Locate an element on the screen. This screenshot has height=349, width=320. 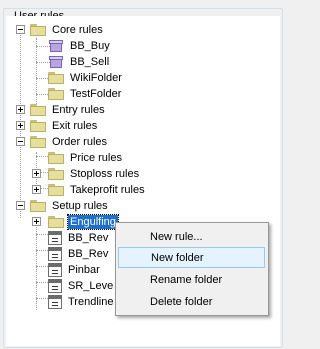
tree-item-bb-sell: BB_Sell is located at coordinates (79, 62).